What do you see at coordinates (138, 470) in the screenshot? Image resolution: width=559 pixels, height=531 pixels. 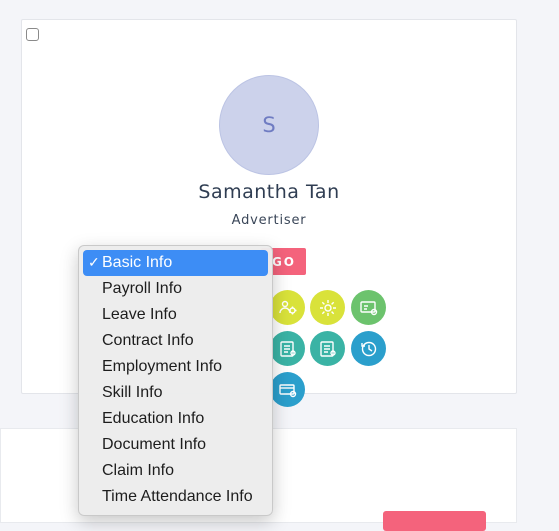 I see `option-label: Claim Info` at bounding box center [138, 470].